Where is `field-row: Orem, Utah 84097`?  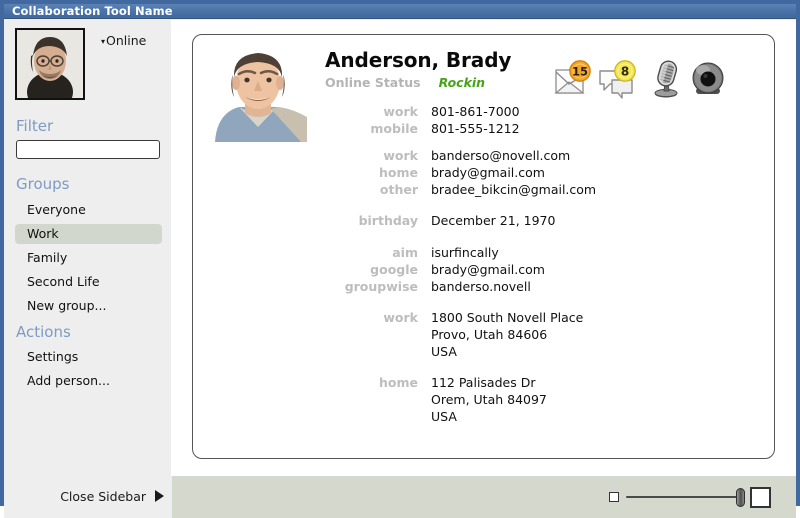 field-row: Orem, Utah 84097 is located at coordinates (483, 399).